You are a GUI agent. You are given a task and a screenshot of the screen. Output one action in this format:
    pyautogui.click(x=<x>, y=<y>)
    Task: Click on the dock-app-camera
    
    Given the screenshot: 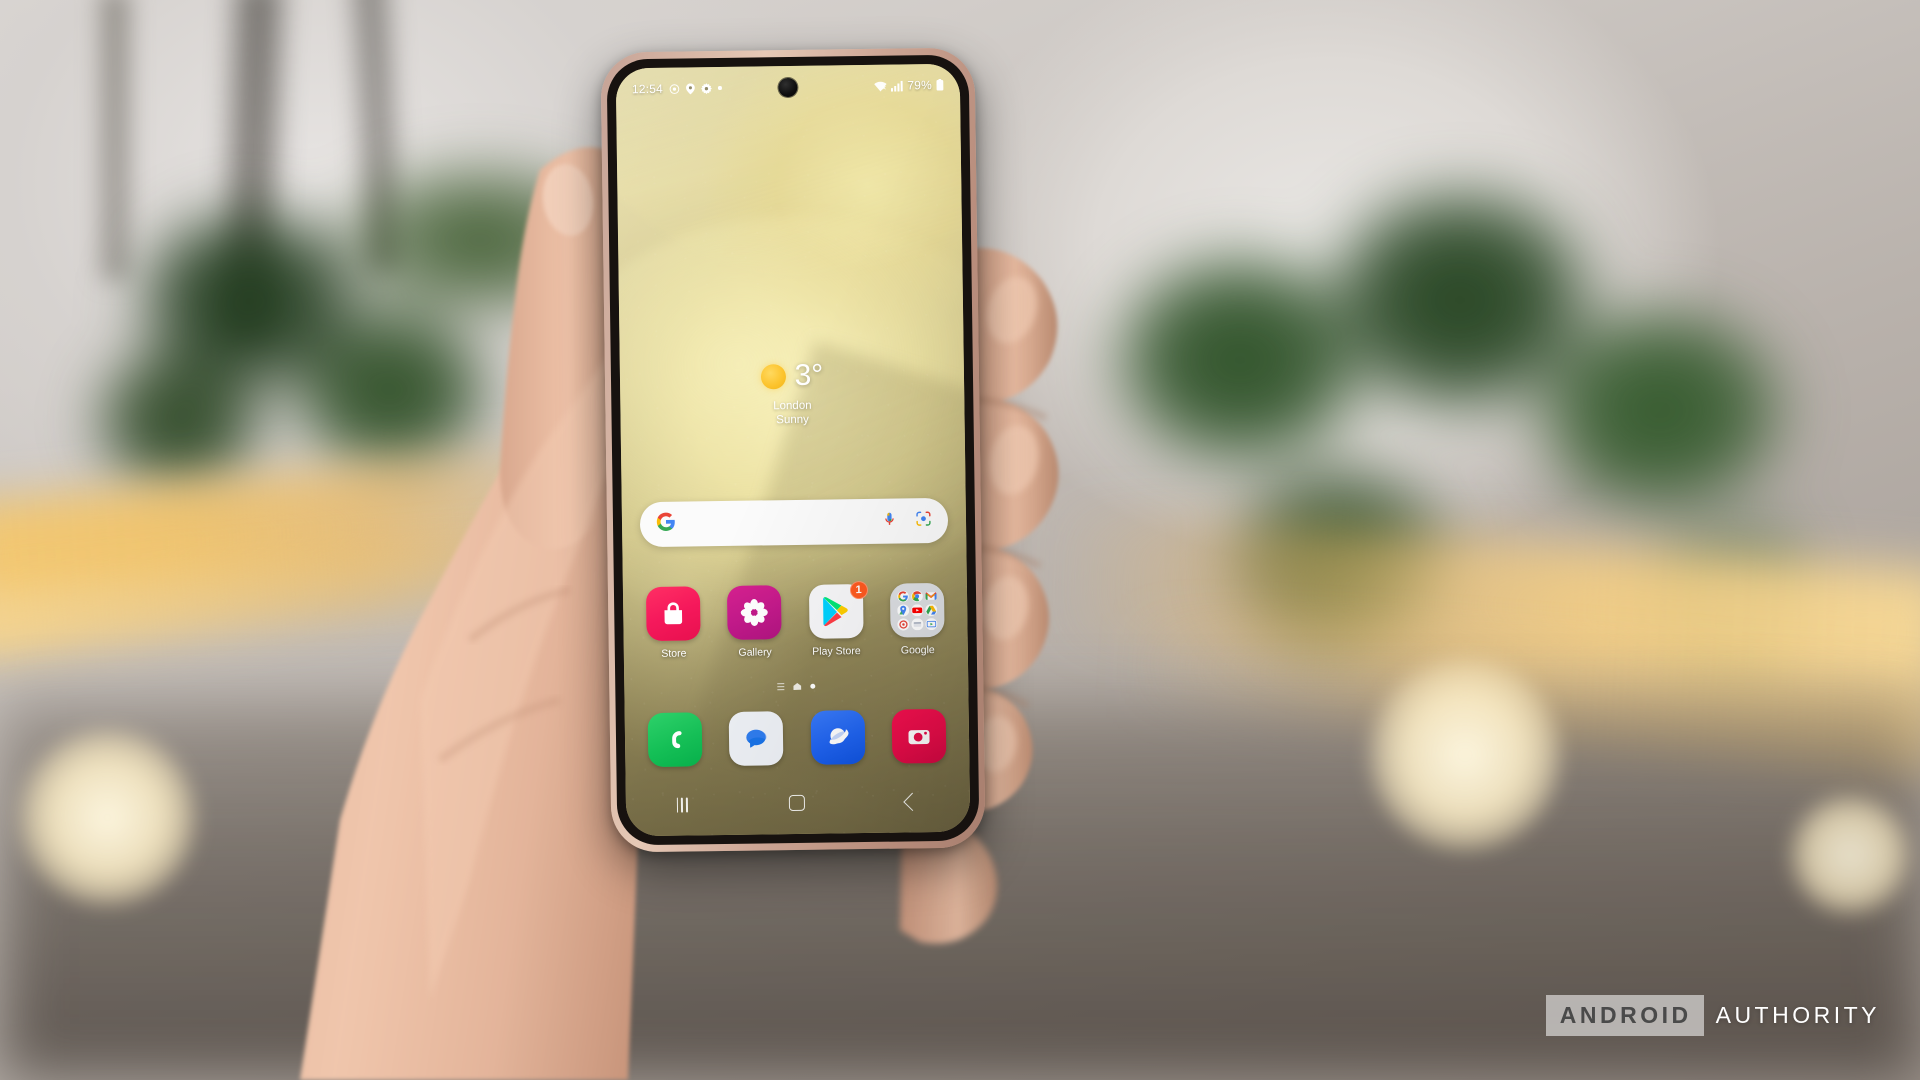 What is the action you would take?
    pyautogui.click(x=919, y=736)
    